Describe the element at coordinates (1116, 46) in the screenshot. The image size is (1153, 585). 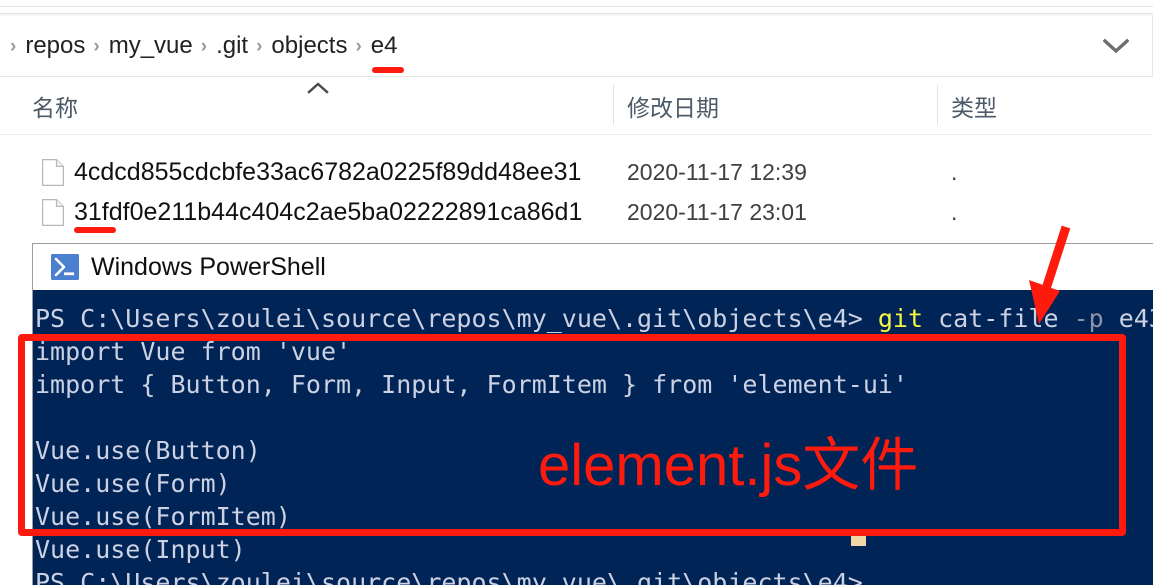
I see `chevron-down-icon` at that location.